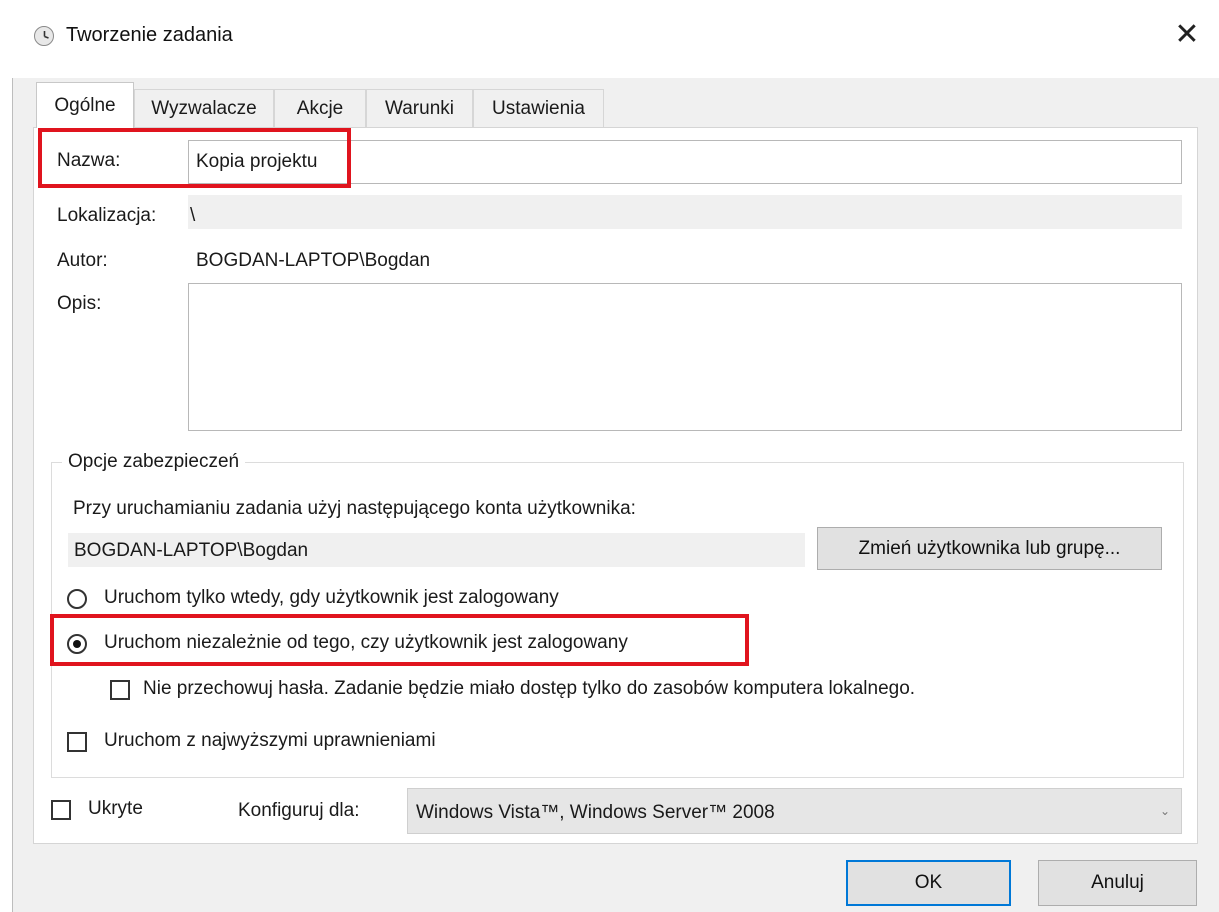 This screenshot has width=1219, height=912. Describe the element at coordinates (77, 742) in the screenshot. I see `highest-privileges-checkbox` at that location.